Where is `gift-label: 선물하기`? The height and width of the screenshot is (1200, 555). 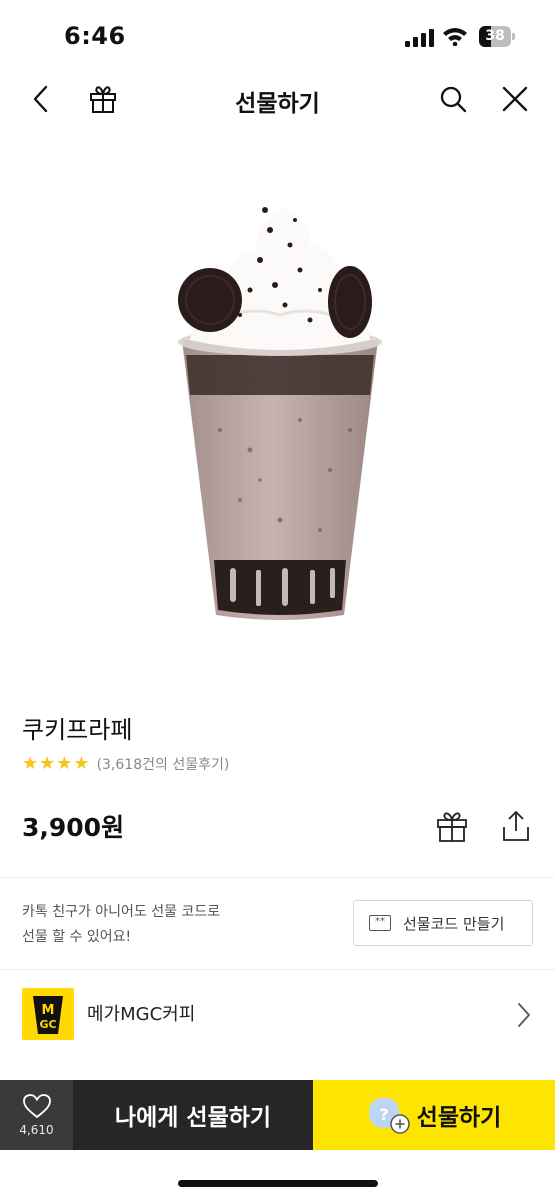 gift-label: 선물하기 is located at coordinates (459, 1118).